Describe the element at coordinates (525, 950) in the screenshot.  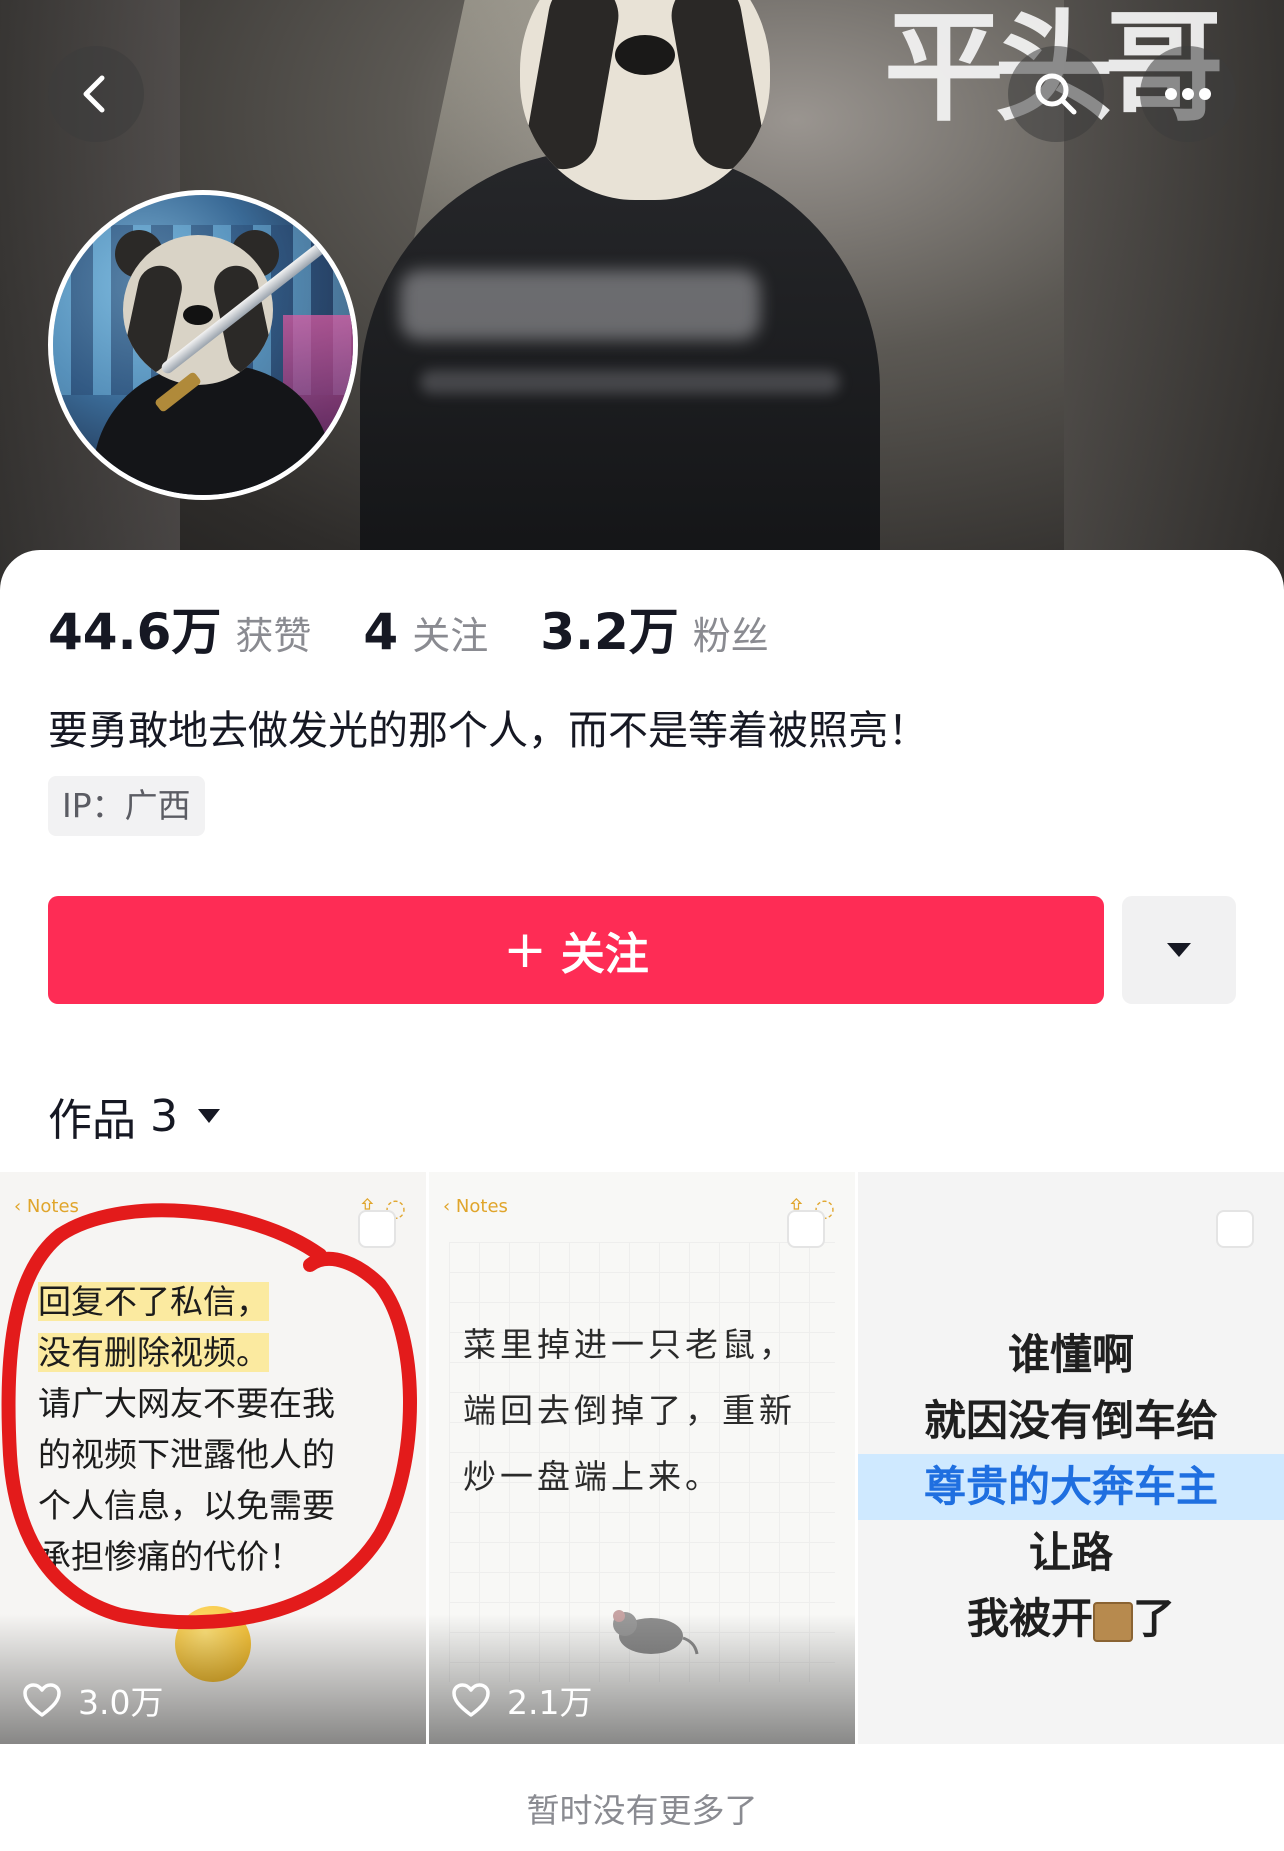
I see `plus-icon: +` at that location.